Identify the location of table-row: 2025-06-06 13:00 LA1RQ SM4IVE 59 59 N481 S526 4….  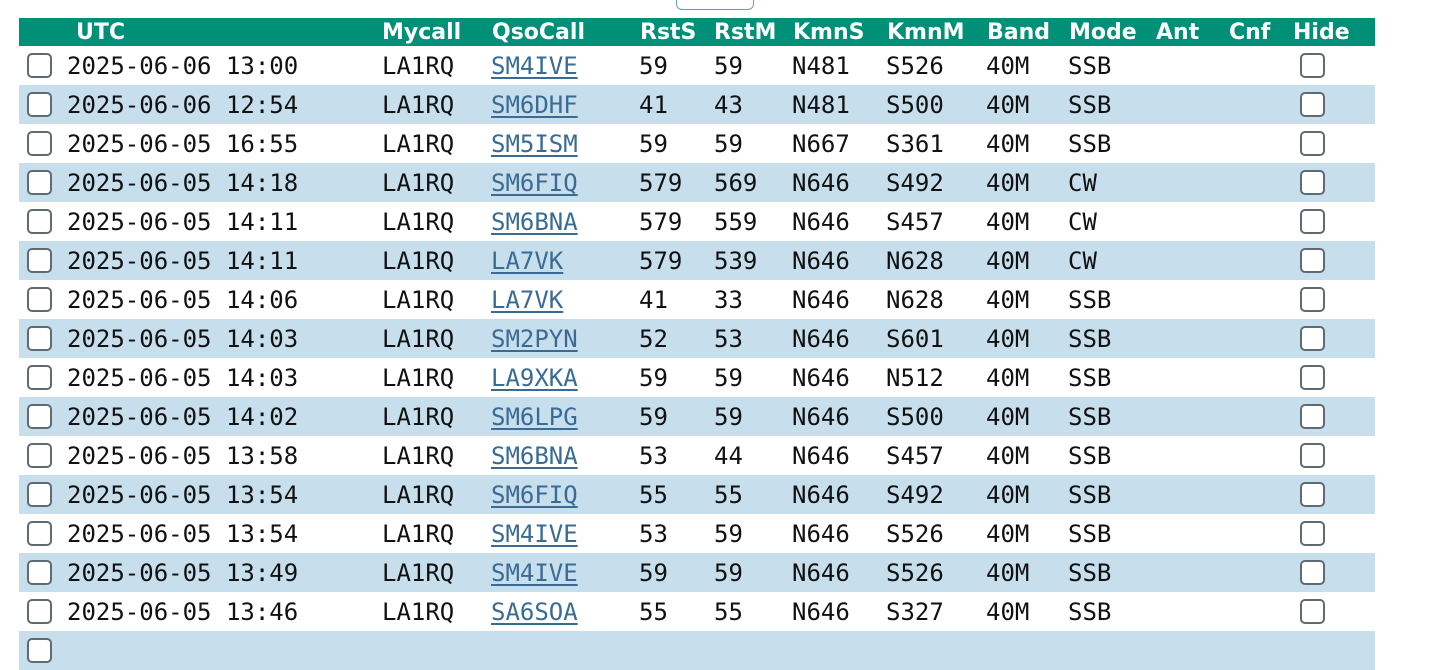
(697, 65).